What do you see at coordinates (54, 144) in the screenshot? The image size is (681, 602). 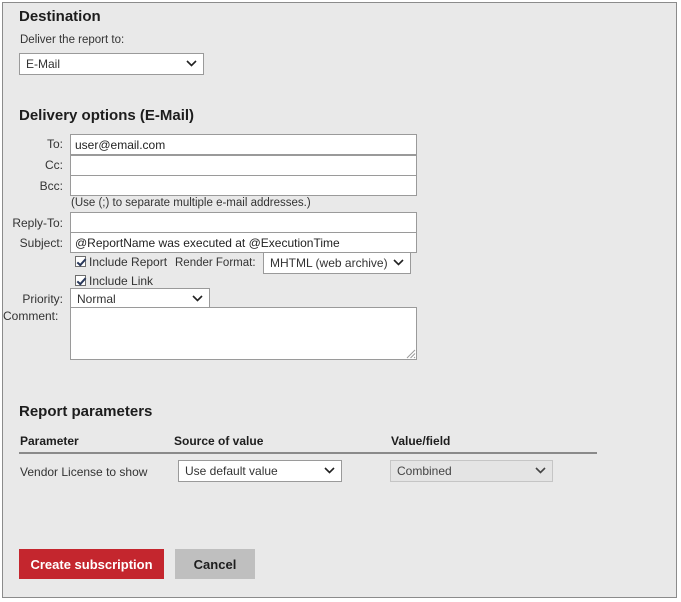 I see `to-label: To:` at bounding box center [54, 144].